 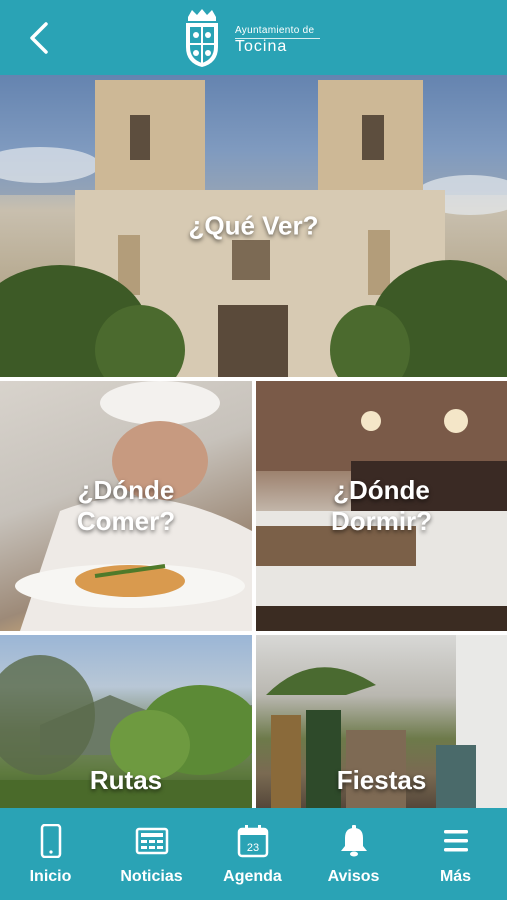 What do you see at coordinates (40, 38) in the screenshot?
I see `chevron-left-icon` at bounding box center [40, 38].